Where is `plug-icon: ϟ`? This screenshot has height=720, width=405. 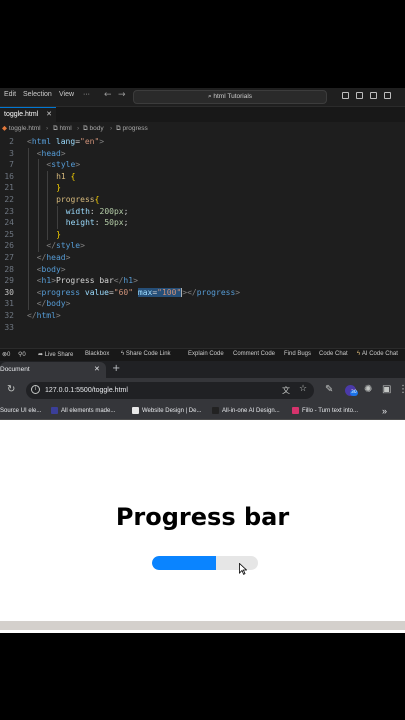 plug-icon: ϟ is located at coordinates (123, 354).